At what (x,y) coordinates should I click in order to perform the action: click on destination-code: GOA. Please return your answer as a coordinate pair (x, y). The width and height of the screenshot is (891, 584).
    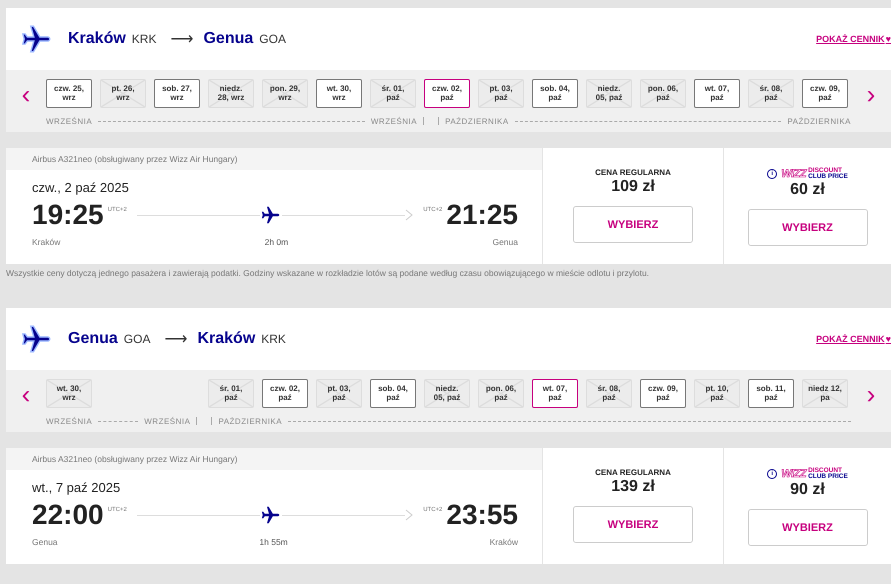
    Looking at the image, I should click on (272, 39).